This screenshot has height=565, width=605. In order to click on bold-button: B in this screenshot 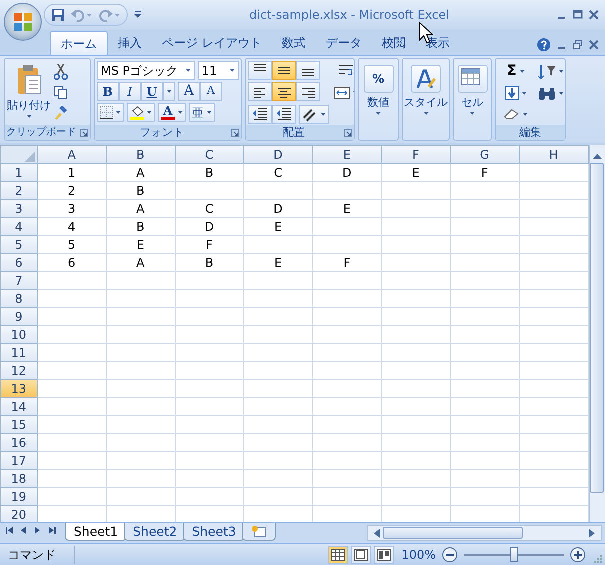, I will do `click(108, 91)`.